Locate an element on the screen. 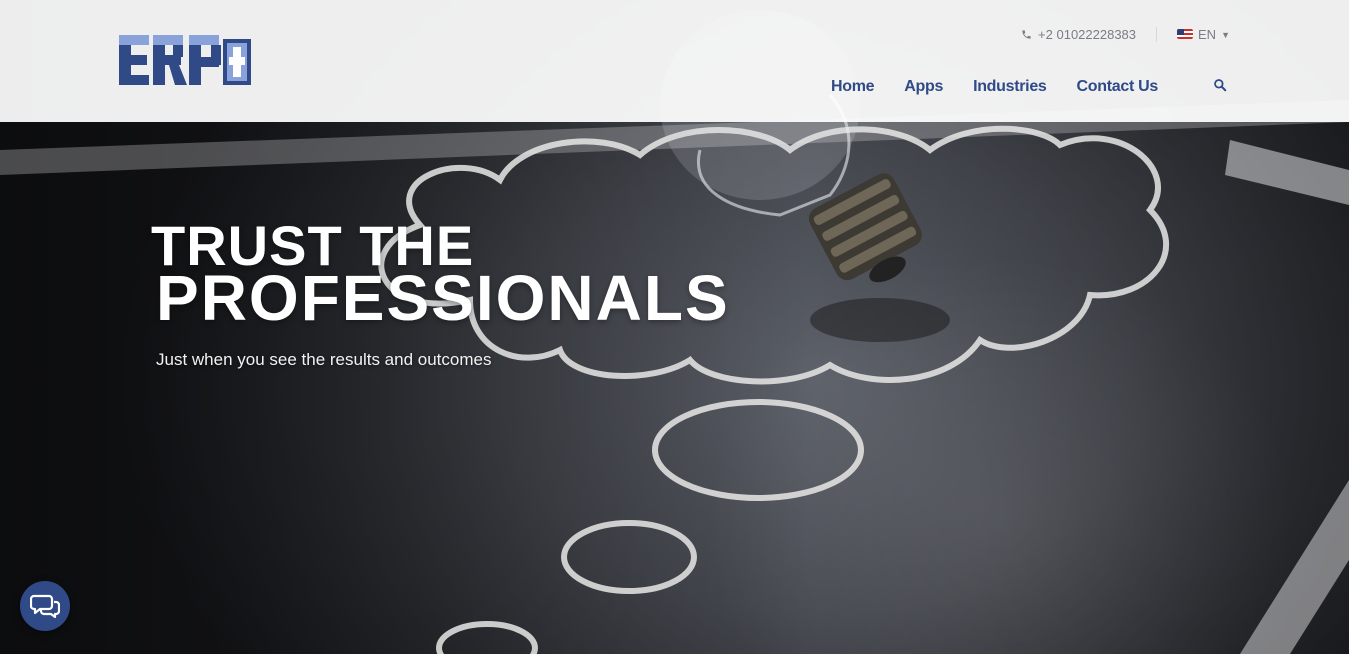  chat-button is located at coordinates (45, 606).